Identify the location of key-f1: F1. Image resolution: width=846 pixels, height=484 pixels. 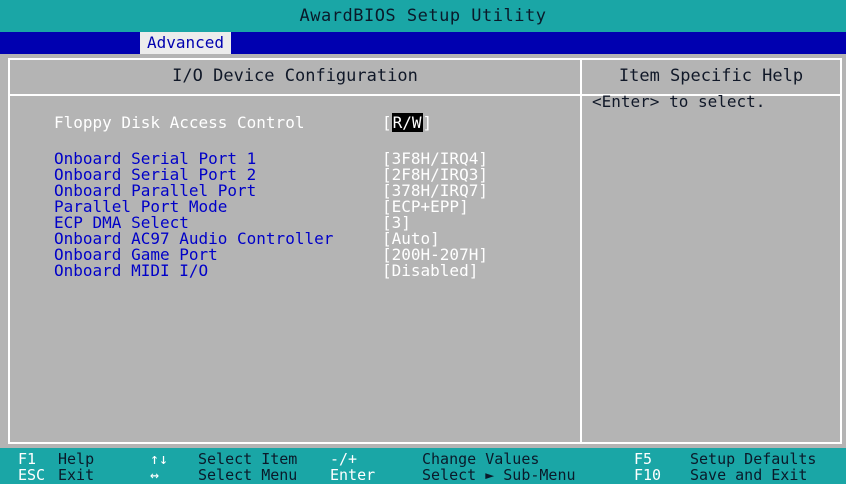
(27, 459).